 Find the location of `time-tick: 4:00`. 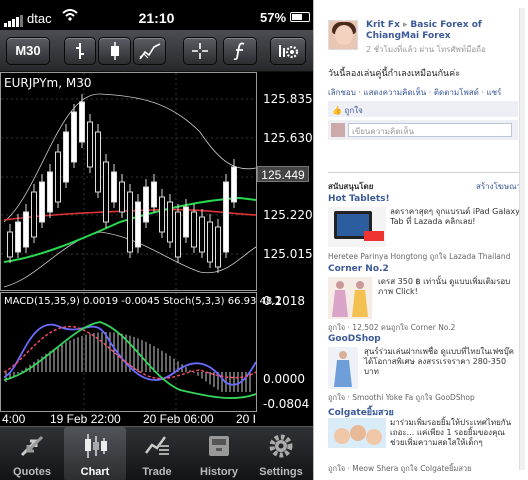

time-tick: 4:00 is located at coordinates (14, 419).